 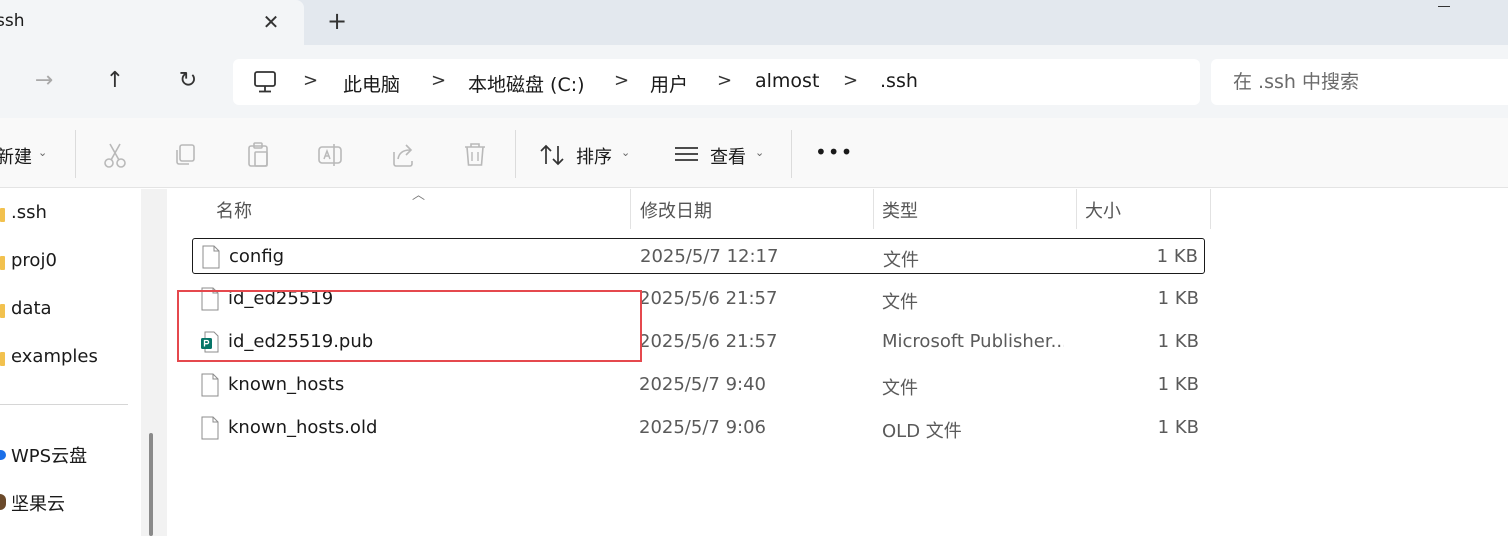 What do you see at coordinates (553, 155) in the screenshot?
I see `sort-icon` at bounding box center [553, 155].